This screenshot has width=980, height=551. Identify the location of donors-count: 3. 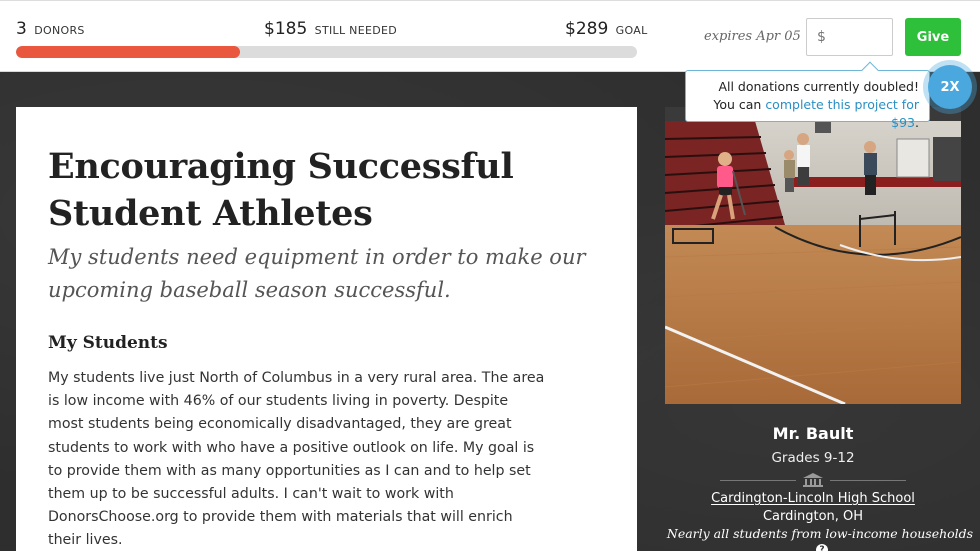
(21, 29).